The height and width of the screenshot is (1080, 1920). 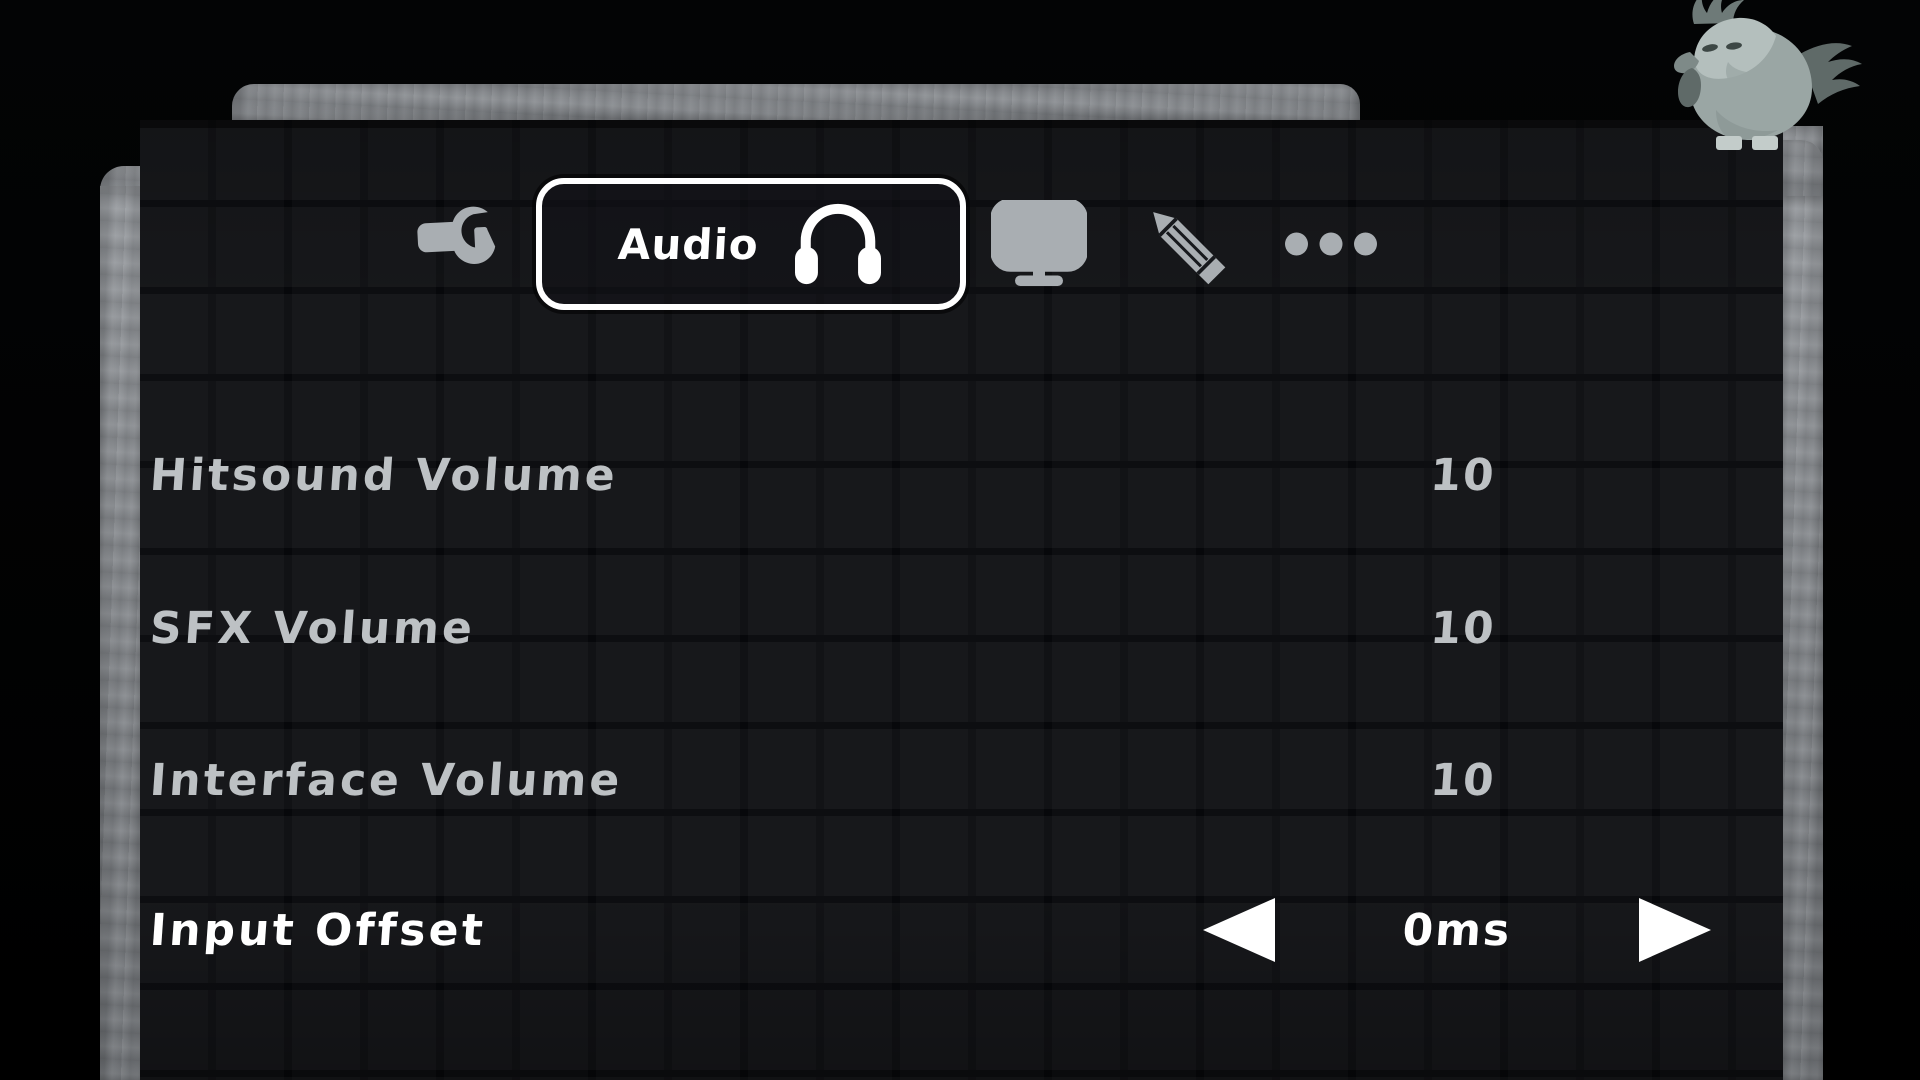 I want to click on setting-label: Interface Volume, so click(x=386, y=780).